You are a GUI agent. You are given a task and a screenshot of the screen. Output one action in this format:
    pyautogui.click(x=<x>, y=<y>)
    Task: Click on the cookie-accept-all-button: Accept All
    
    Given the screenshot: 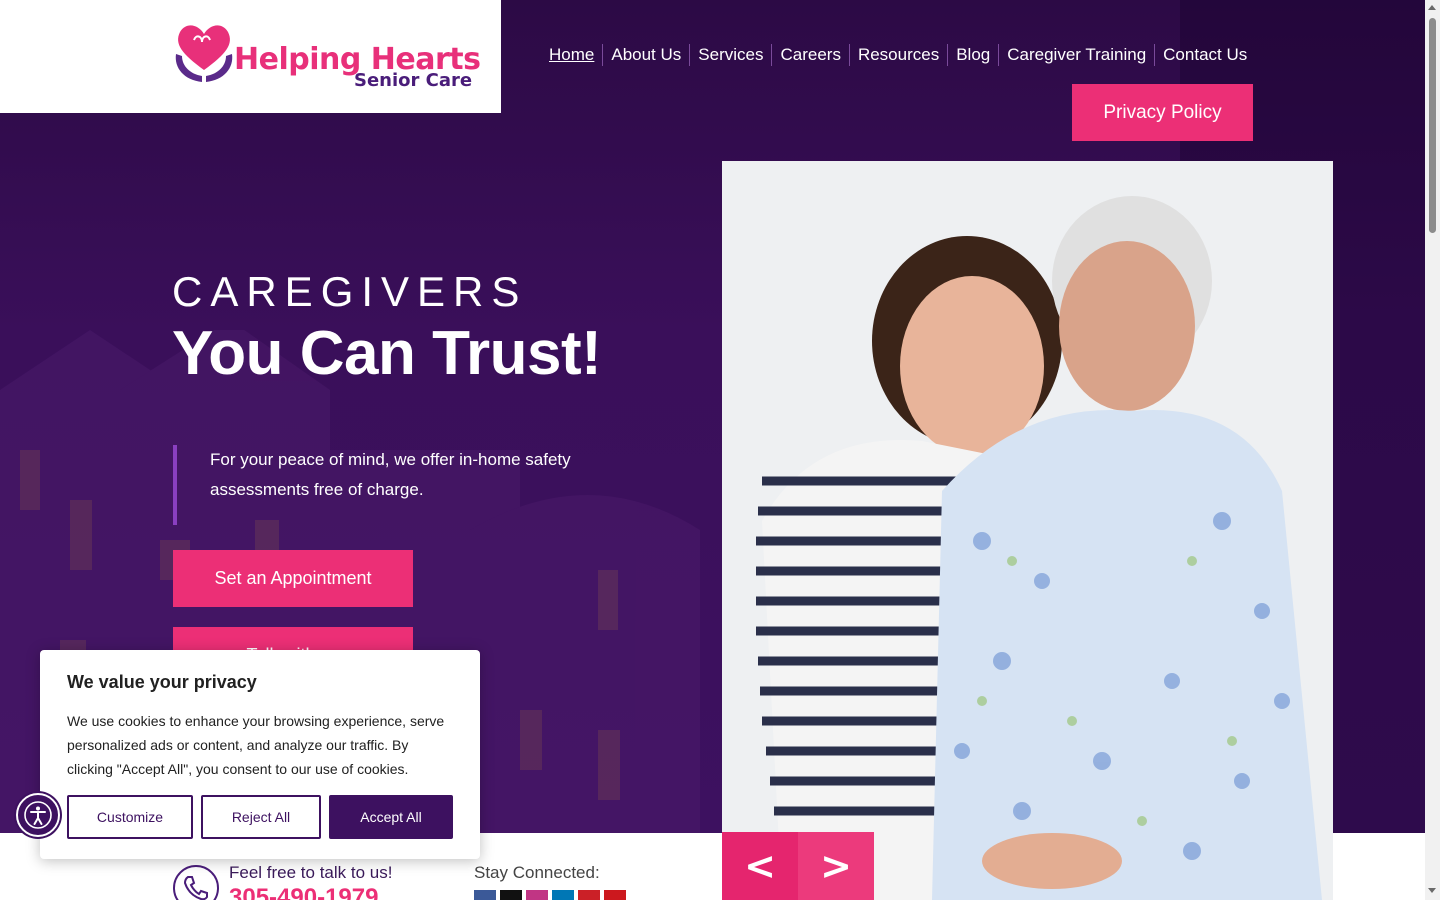 What is the action you would take?
    pyautogui.click(x=391, y=817)
    